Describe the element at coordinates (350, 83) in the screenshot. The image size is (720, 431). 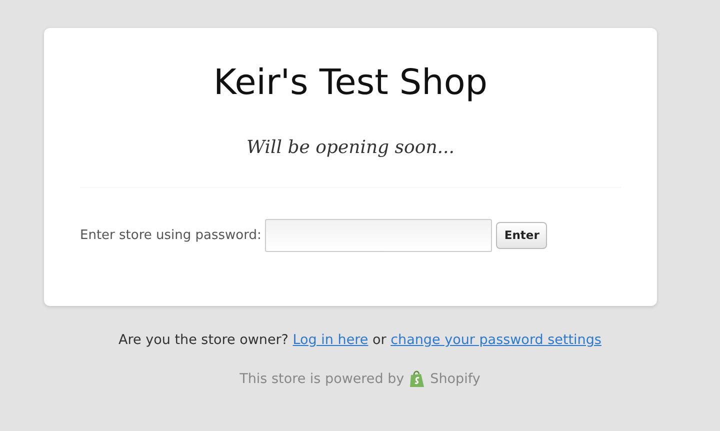
I see `shop-title: Keir's Test Shop` at that location.